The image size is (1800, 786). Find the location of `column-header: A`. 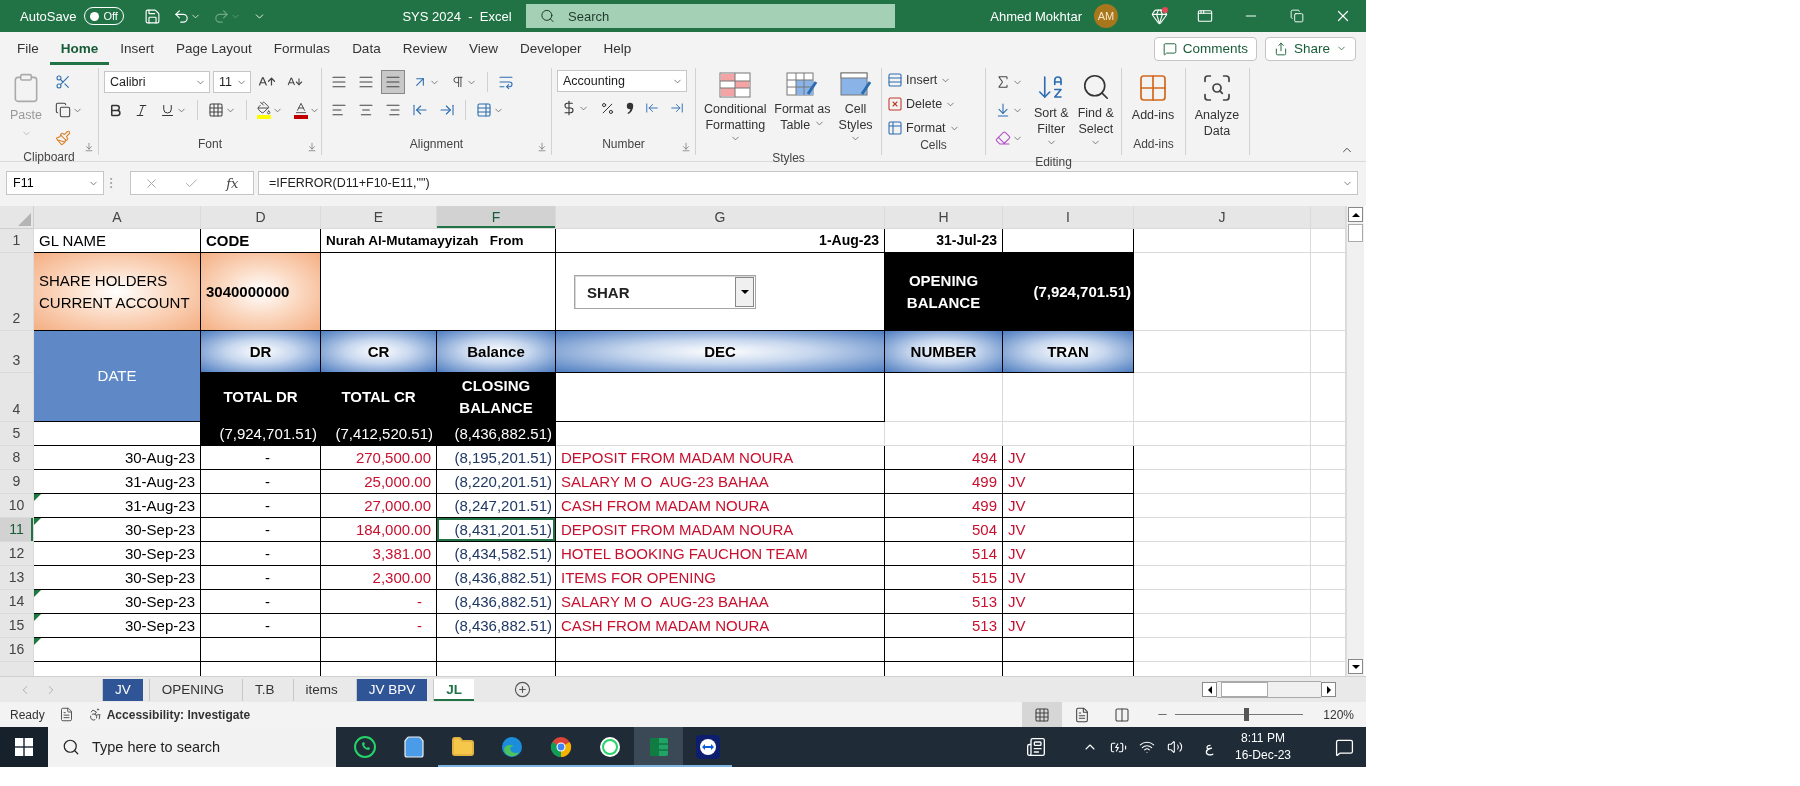

column-header: A is located at coordinates (117, 217).